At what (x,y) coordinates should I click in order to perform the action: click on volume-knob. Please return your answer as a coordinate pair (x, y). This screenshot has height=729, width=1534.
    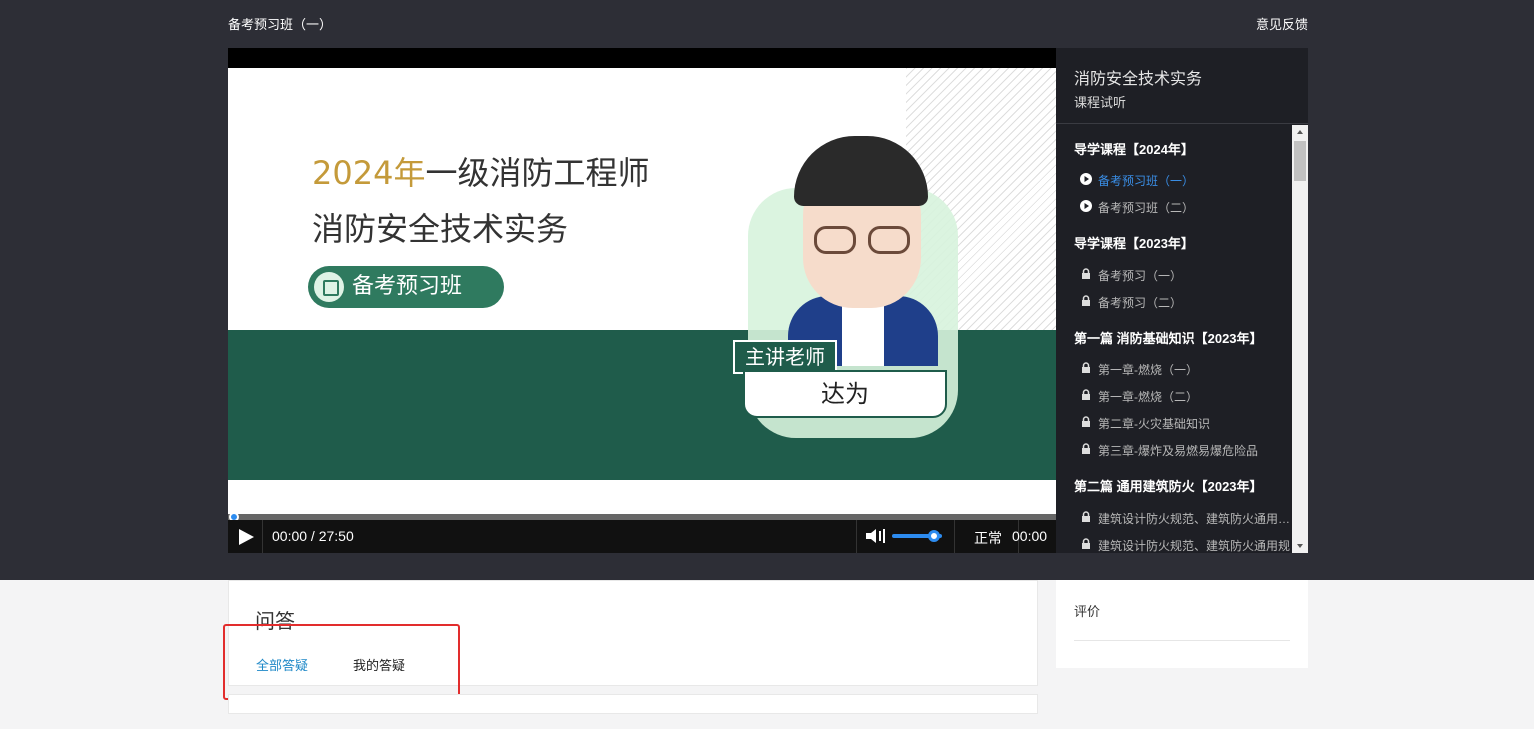
    Looking at the image, I should click on (934, 536).